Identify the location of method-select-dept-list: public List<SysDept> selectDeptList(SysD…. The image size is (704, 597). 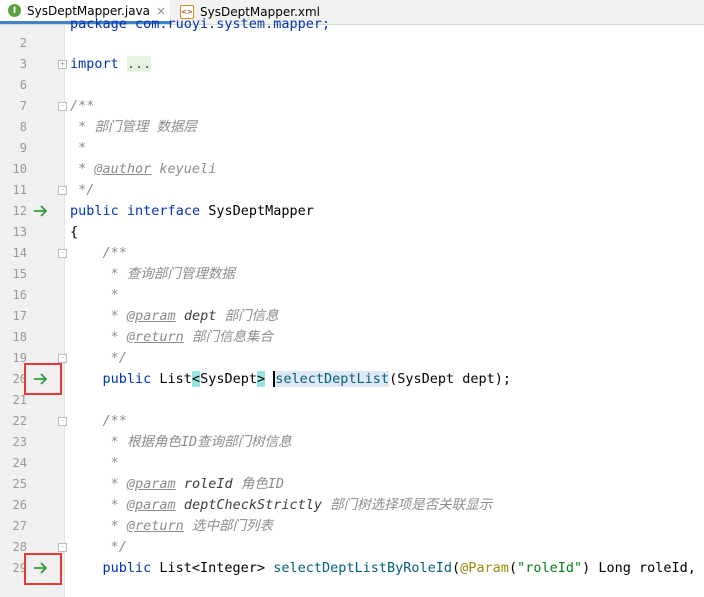
(290, 379).